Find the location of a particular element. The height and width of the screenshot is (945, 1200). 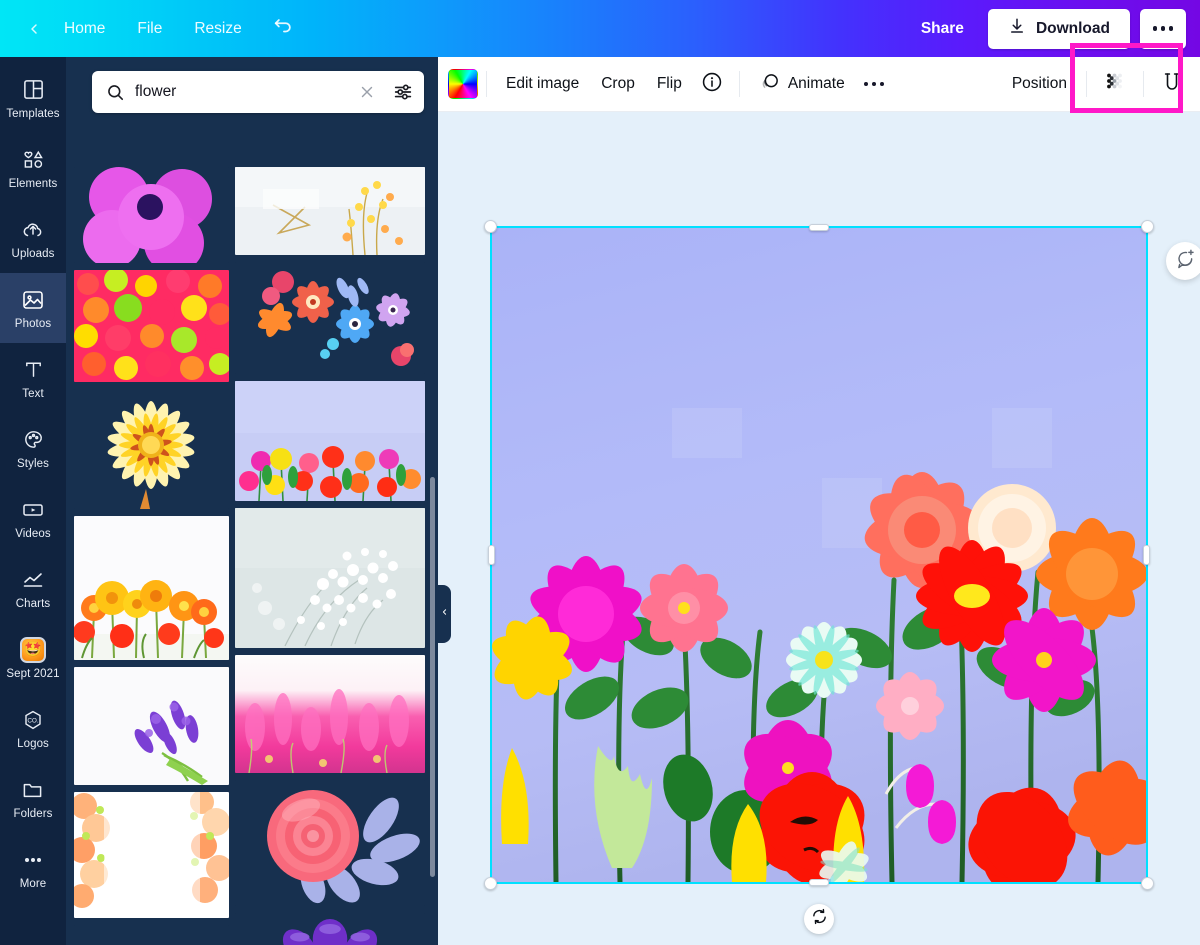

undo-button is located at coordinates (283, 28).